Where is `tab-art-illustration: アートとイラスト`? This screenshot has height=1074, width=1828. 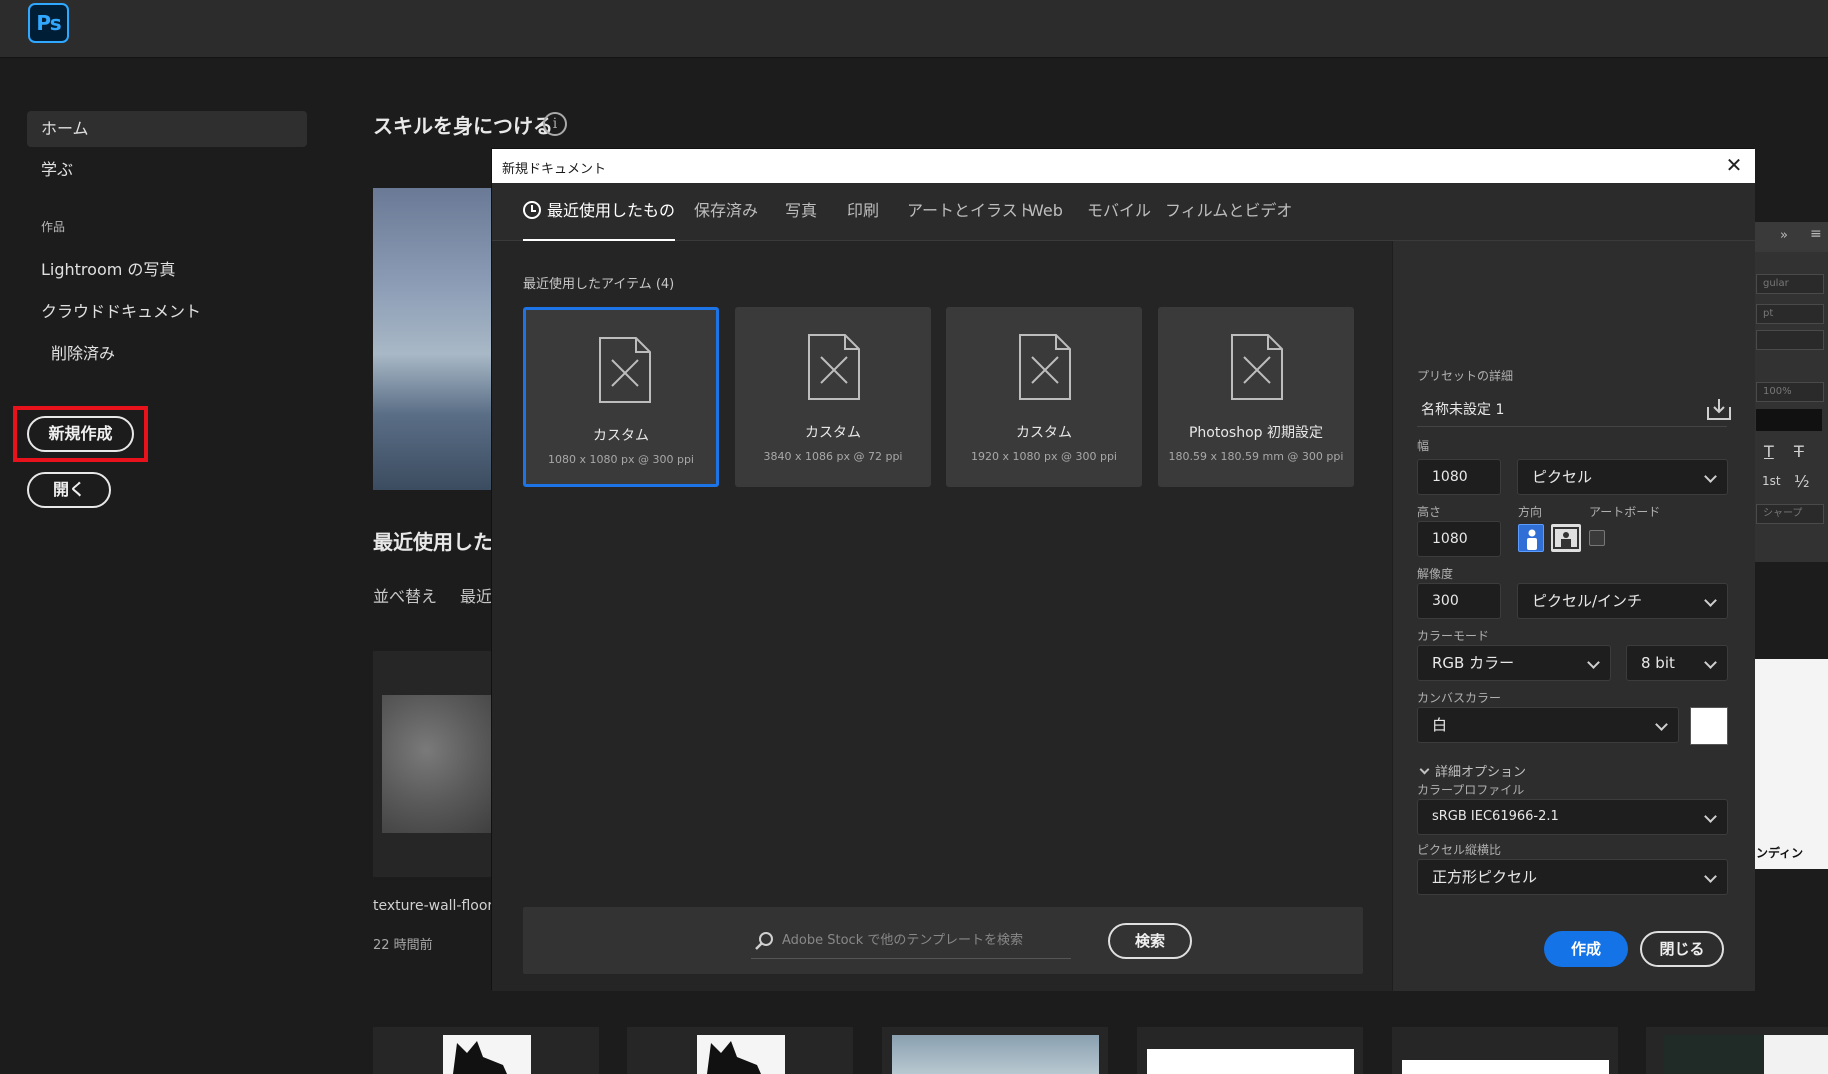 tab-art-illustration: アートとイラスト is located at coordinates (970, 212).